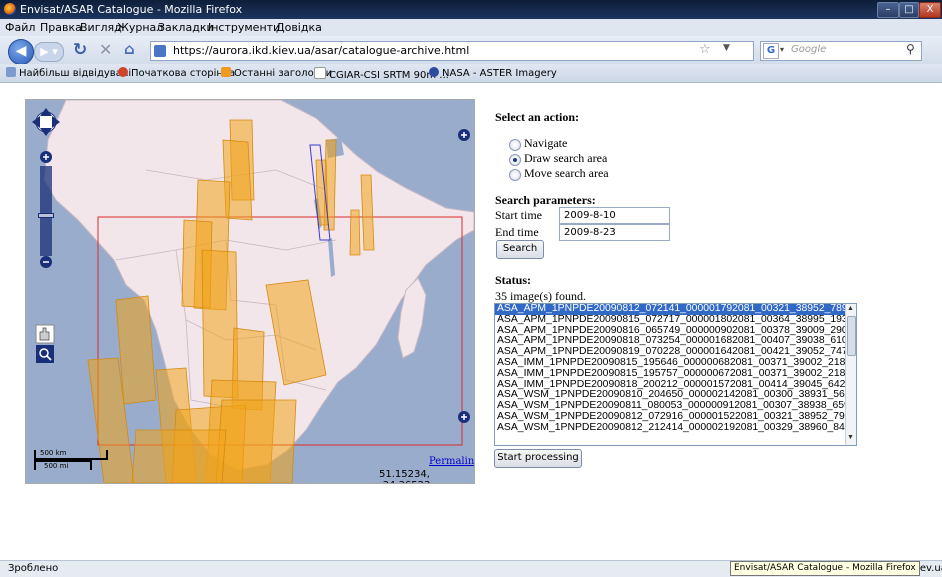 This screenshot has width=942, height=577. What do you see at coordinates (105, 49) in the screenshot?
I see `stop-icon: ✕` at bounding box center [105, 49].